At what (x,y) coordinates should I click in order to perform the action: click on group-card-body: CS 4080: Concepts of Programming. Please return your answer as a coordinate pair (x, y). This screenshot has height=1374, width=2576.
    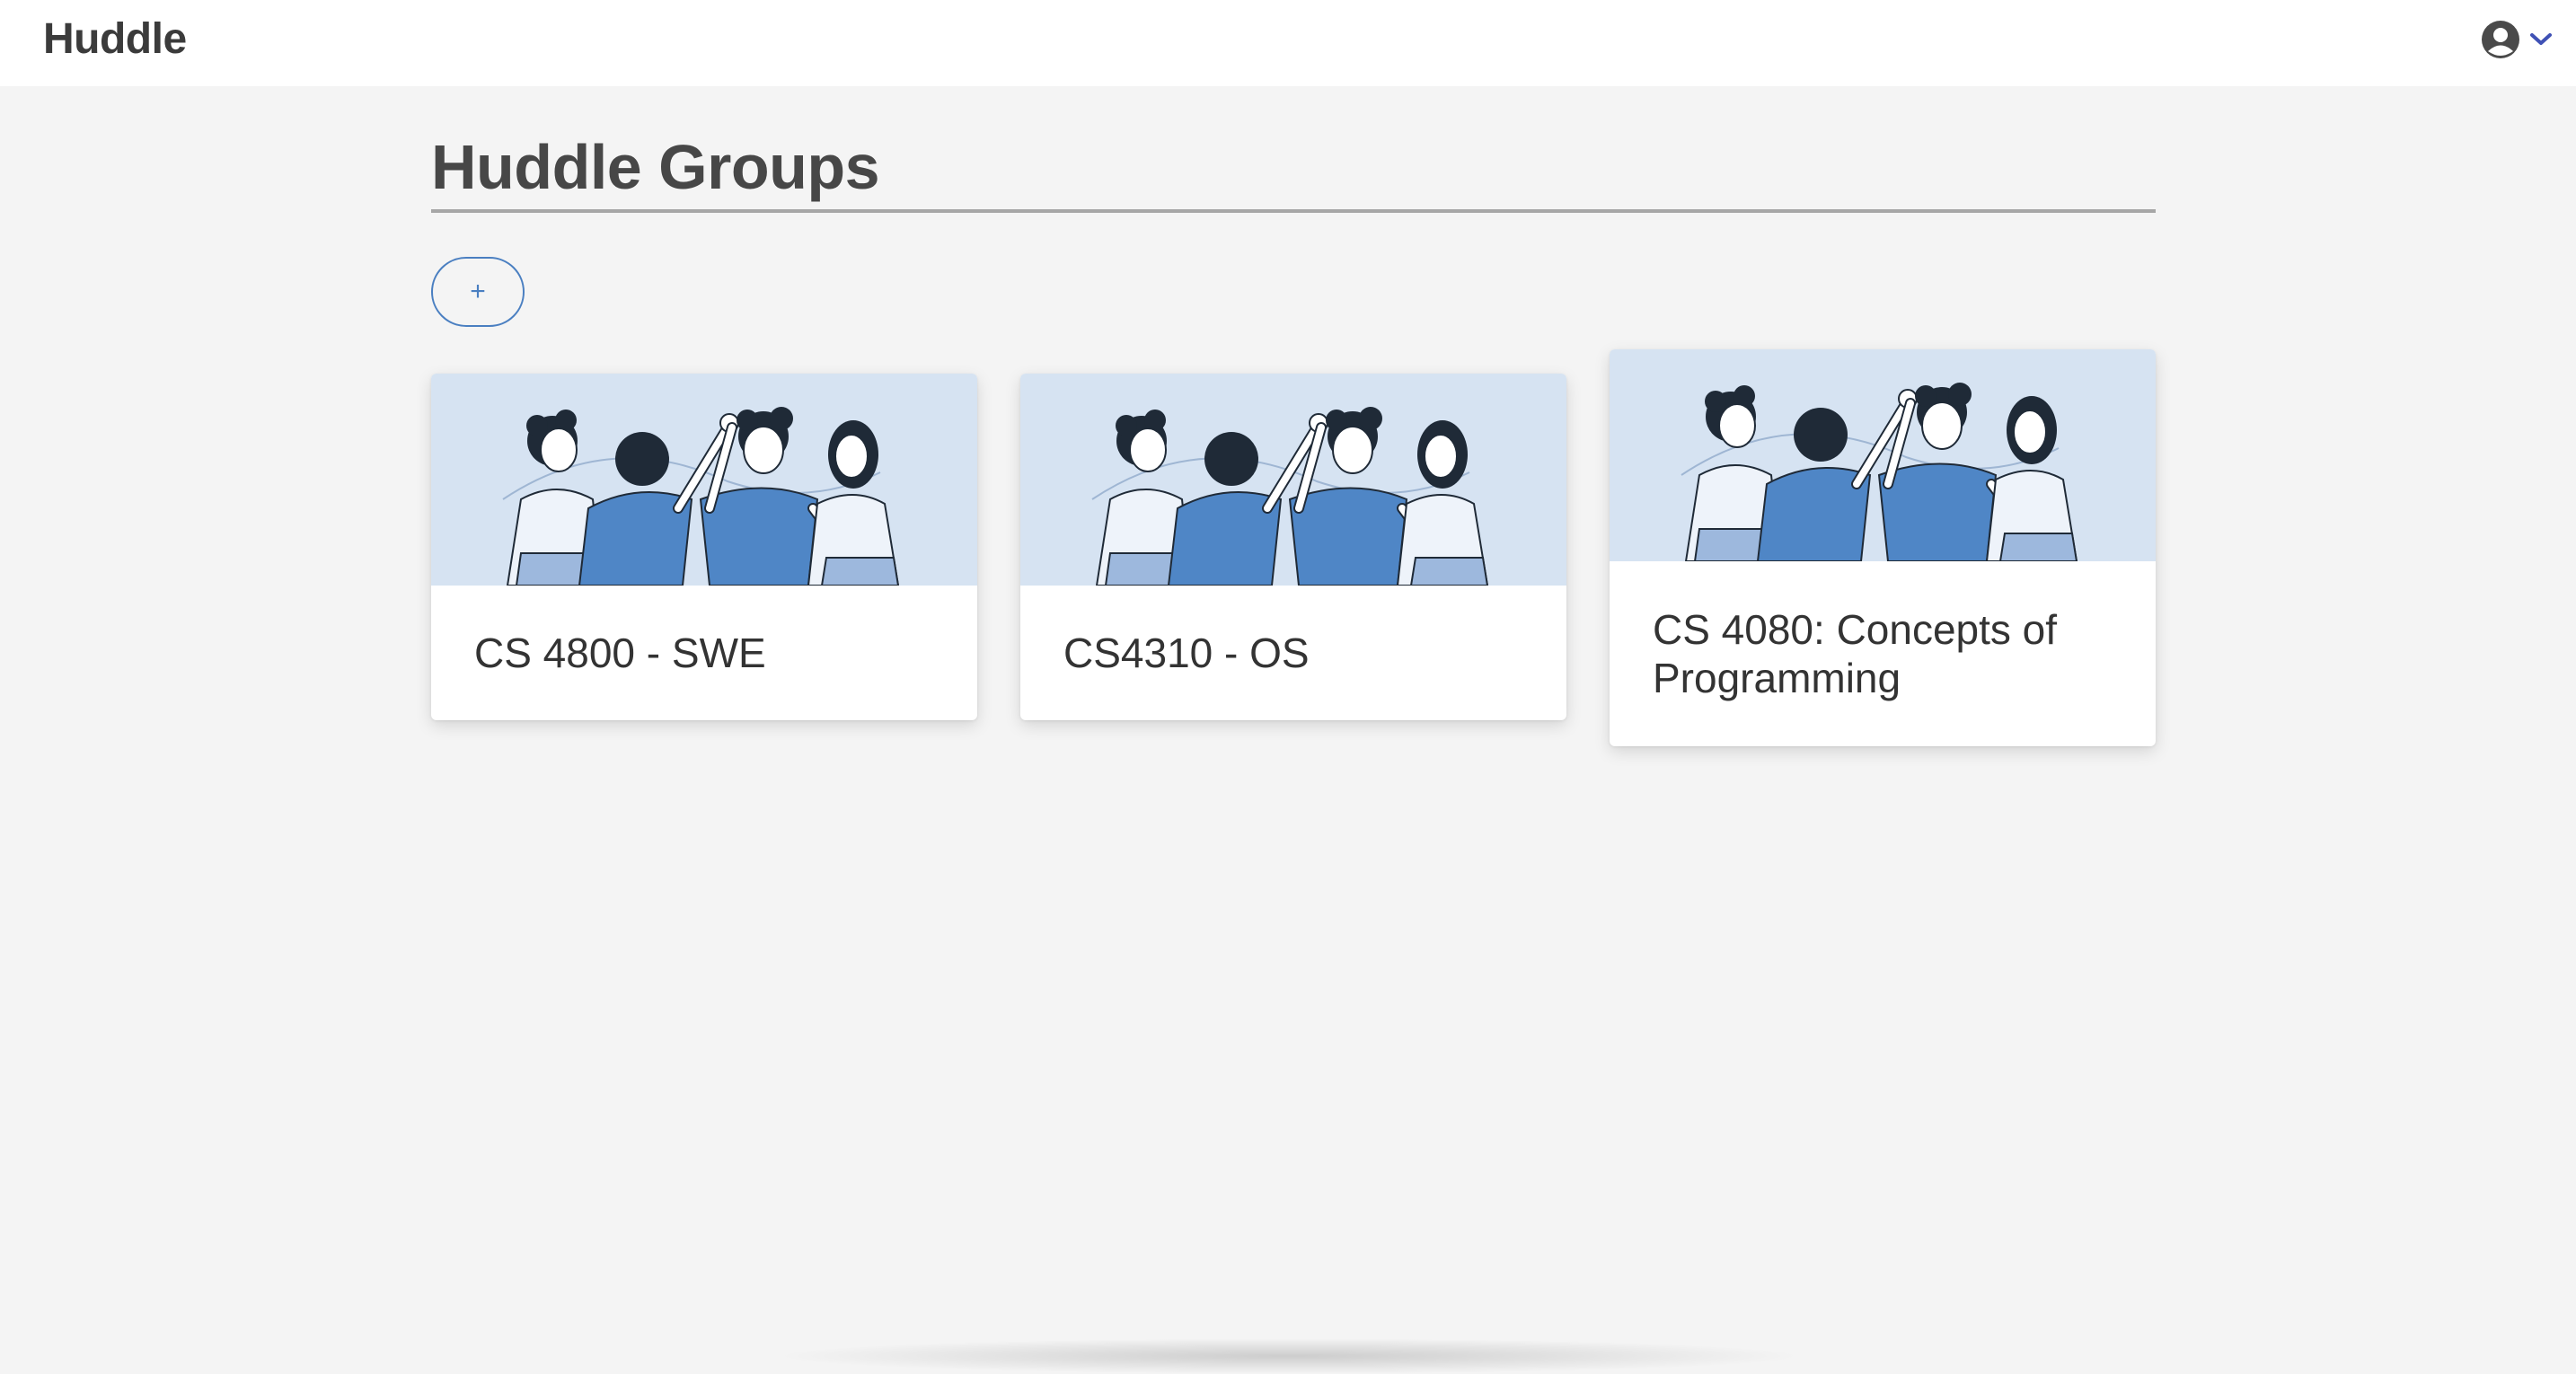
    Looking at the image, I should click on (1883, 653).